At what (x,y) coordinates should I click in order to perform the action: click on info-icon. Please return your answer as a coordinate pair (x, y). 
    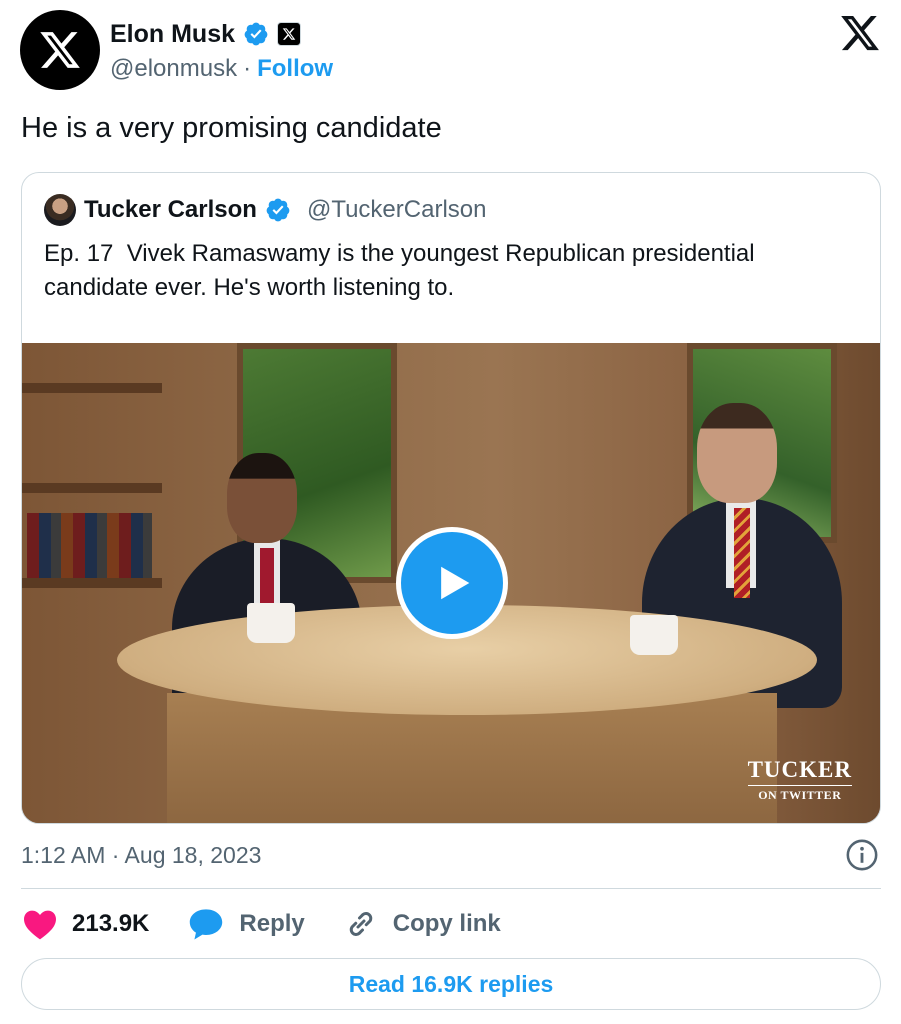
    Looking at the image, I should click on (862, 855).